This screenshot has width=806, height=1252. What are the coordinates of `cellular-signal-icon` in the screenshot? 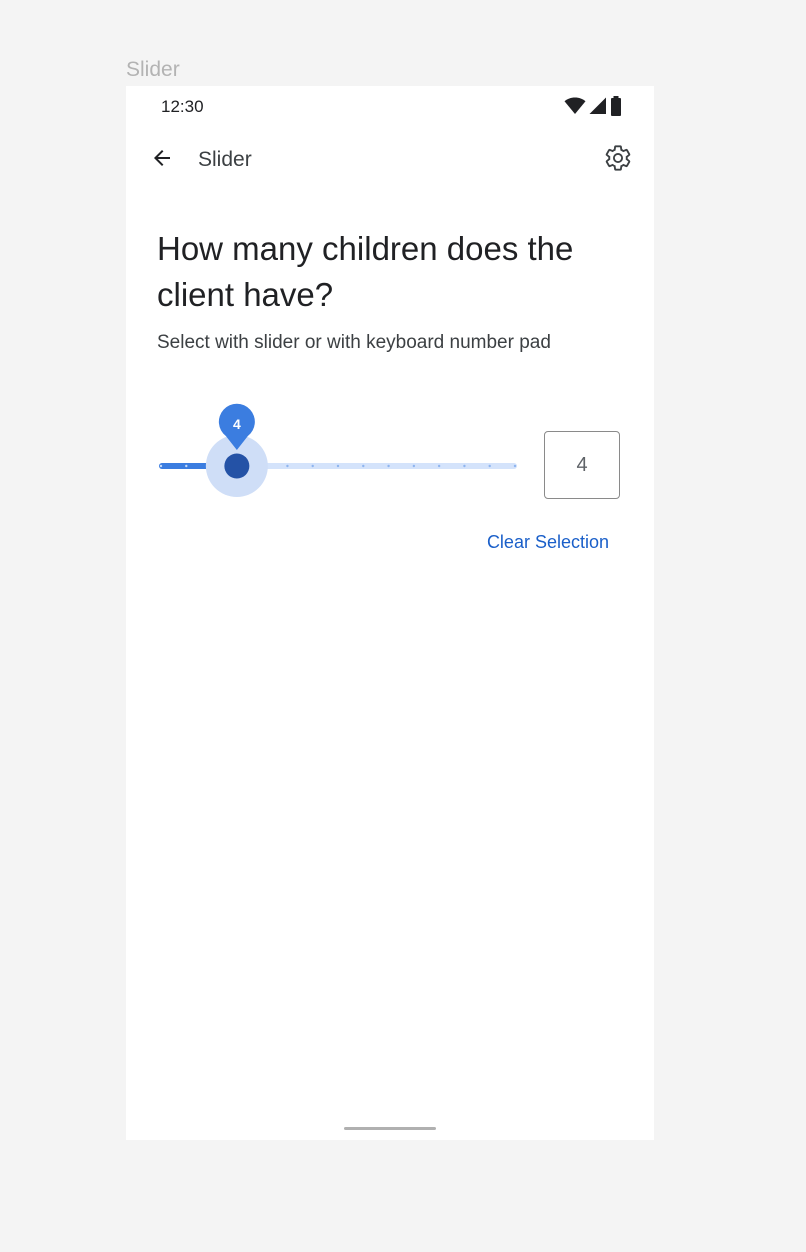 It's located at (598, 106).